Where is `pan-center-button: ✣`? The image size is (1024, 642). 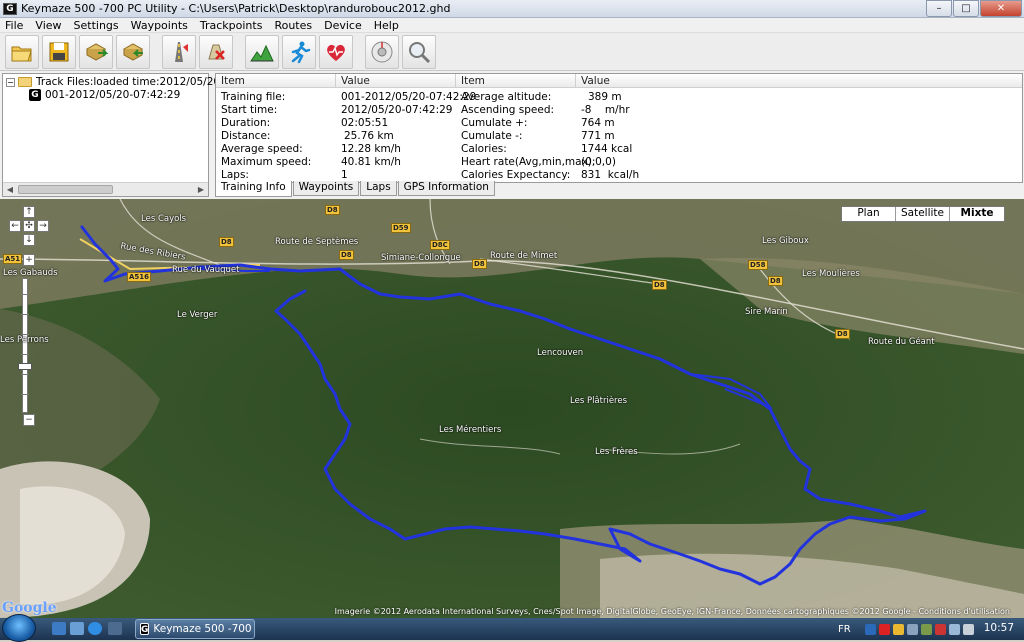
pan-center-button: ✣ is located at coordinates (29, 226).